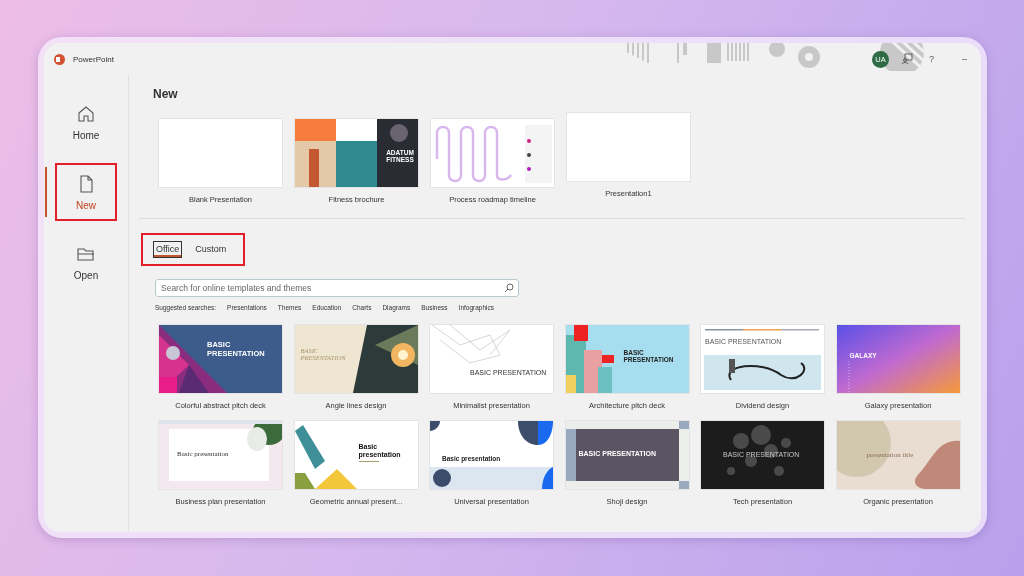 The width and height of the screenshot is (1024, 576). I want to click on nav-item: New, so click(86, 192).